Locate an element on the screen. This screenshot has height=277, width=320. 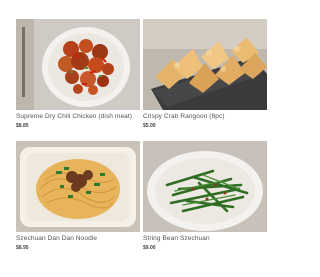
dish-price: $8.85 is located at coordinates (22, 126).